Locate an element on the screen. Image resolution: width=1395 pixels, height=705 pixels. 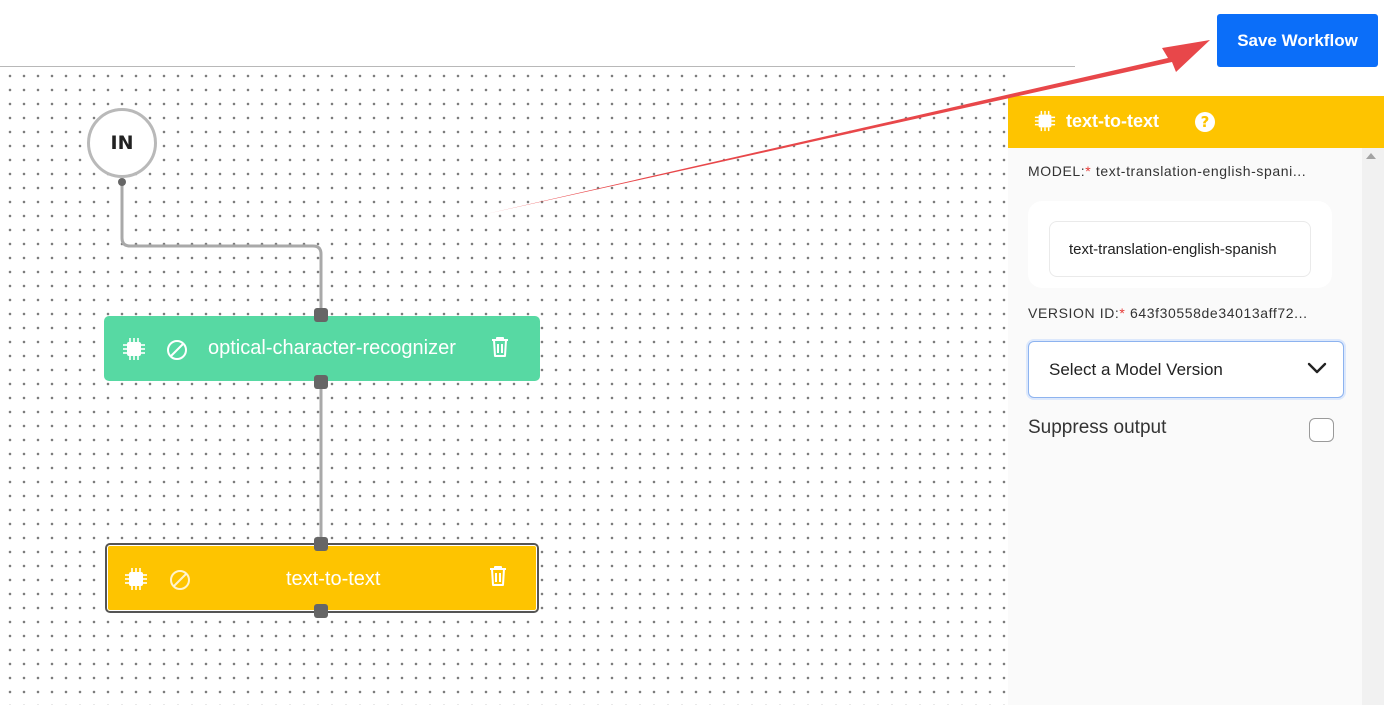
t2t-output-handle is located at coordinates (321, 611).